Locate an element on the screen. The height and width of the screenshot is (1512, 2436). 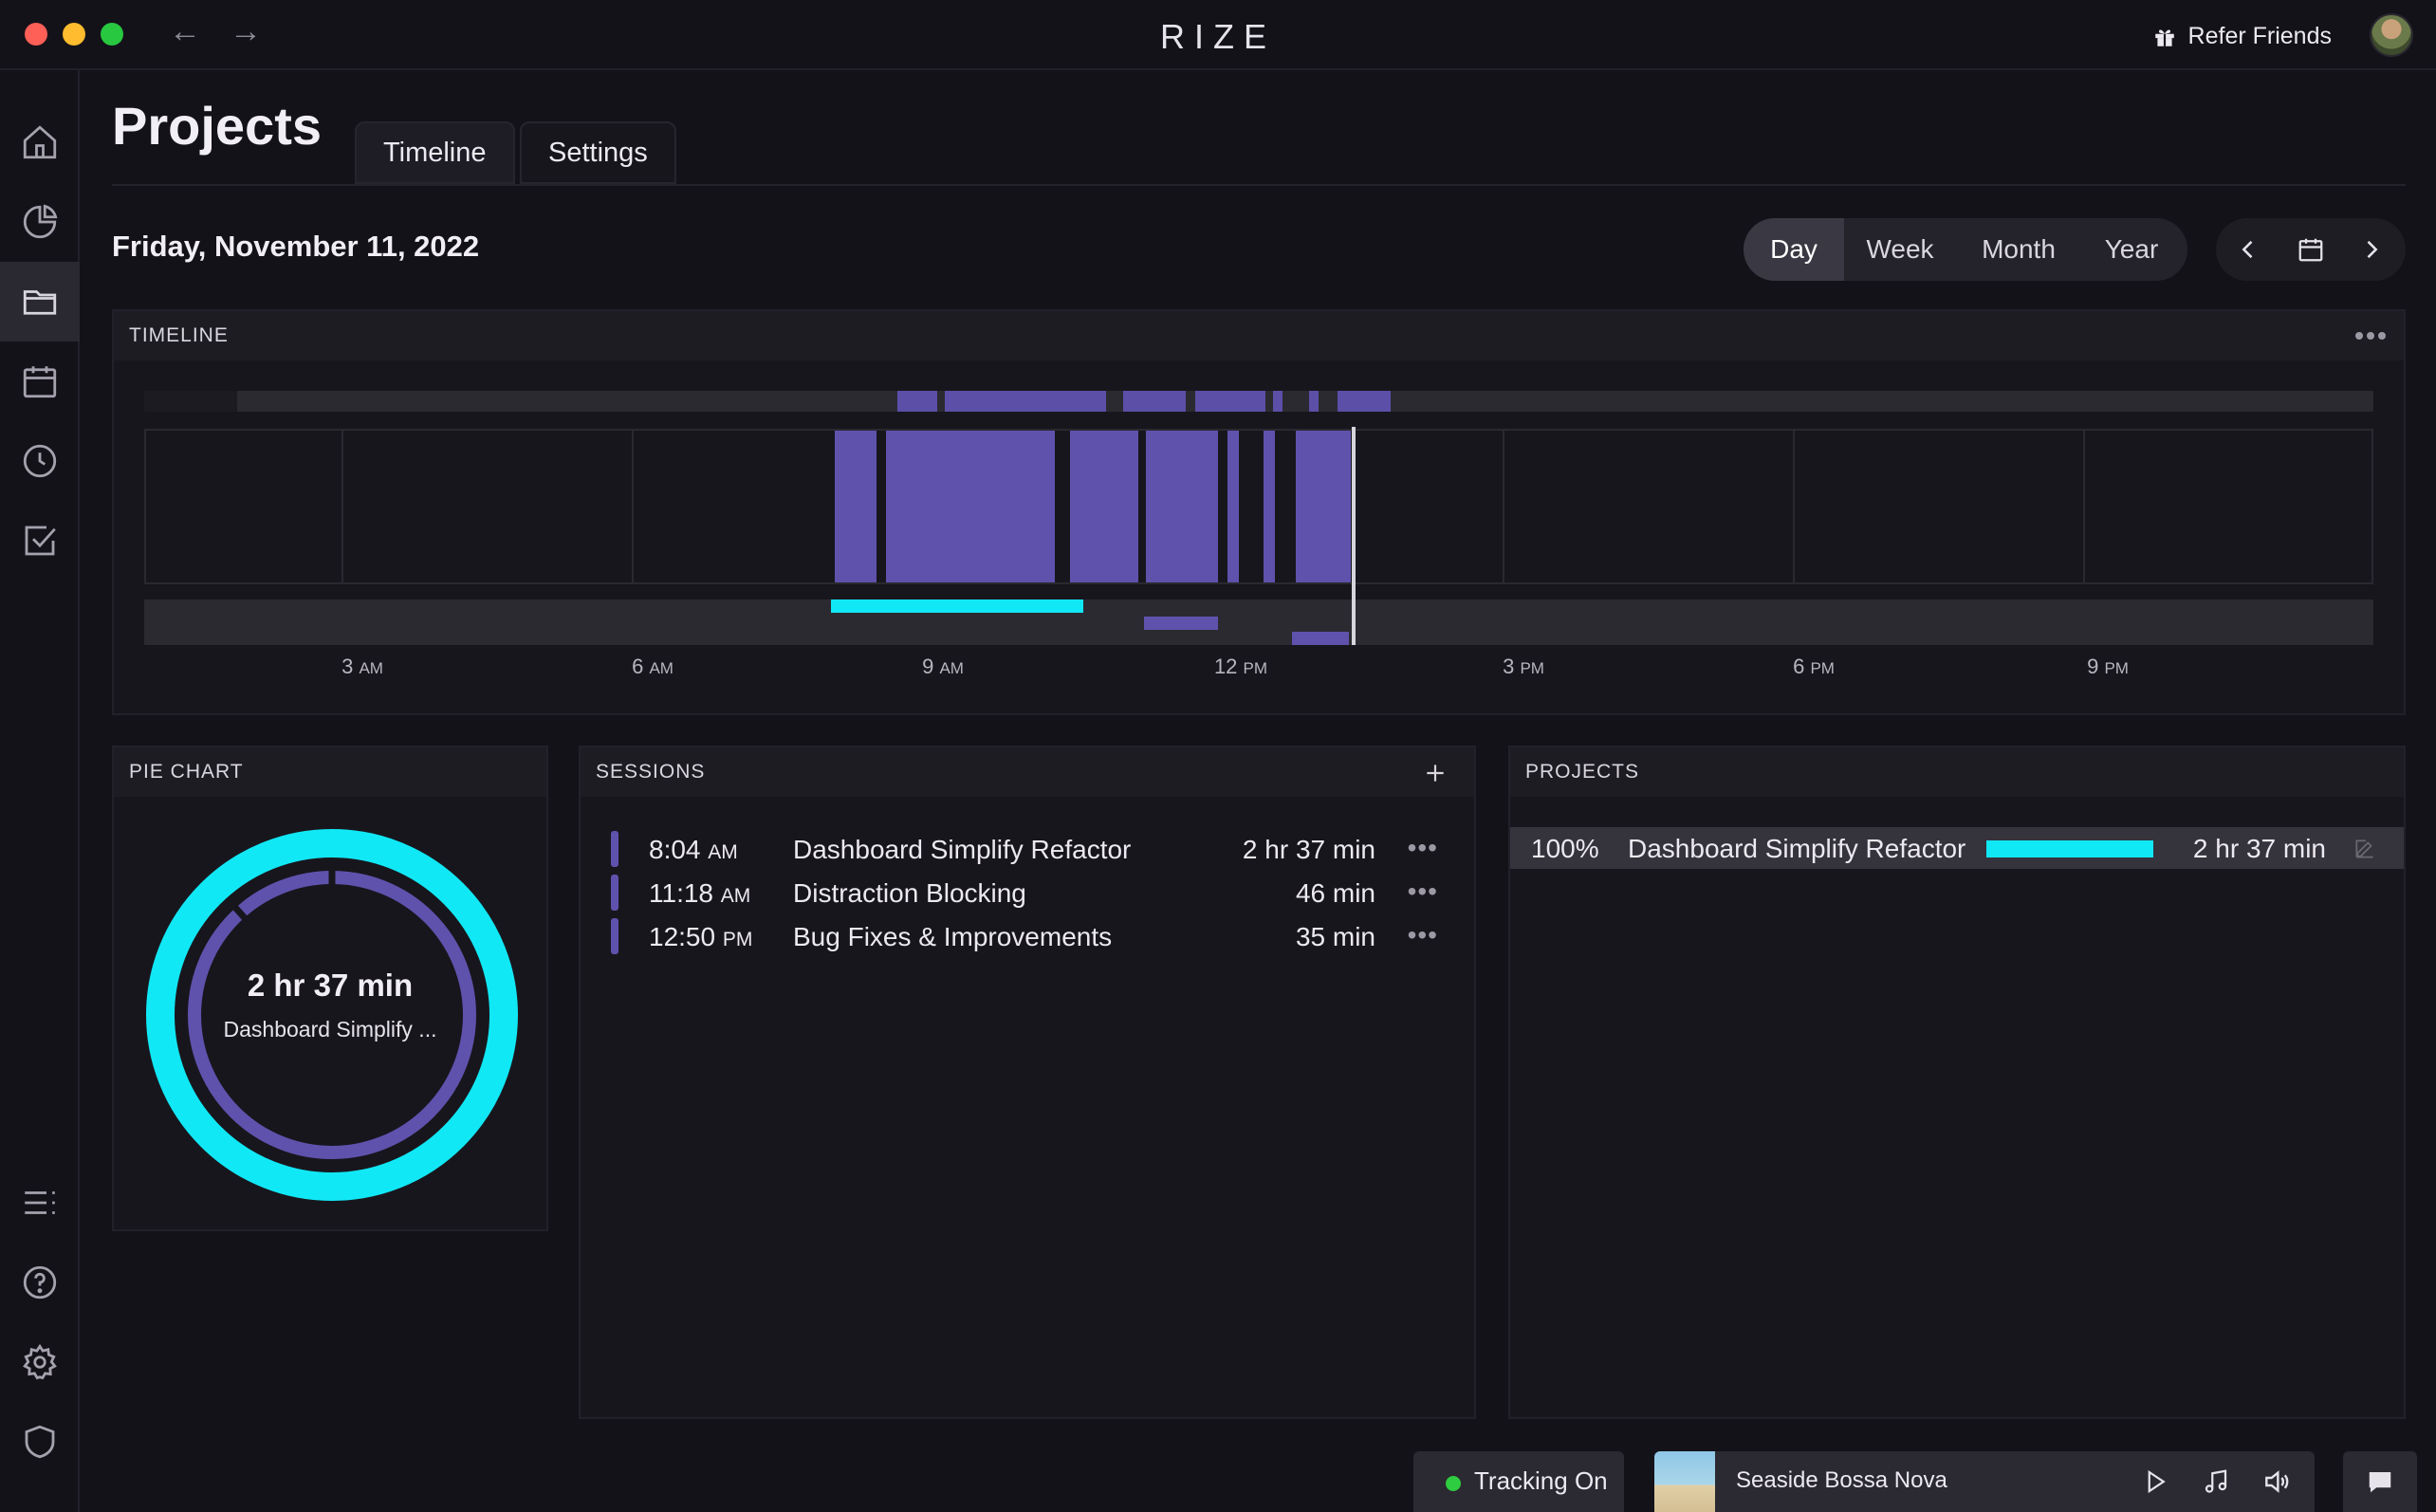
calendar-picker-button is located at coordinates (2310, 249).